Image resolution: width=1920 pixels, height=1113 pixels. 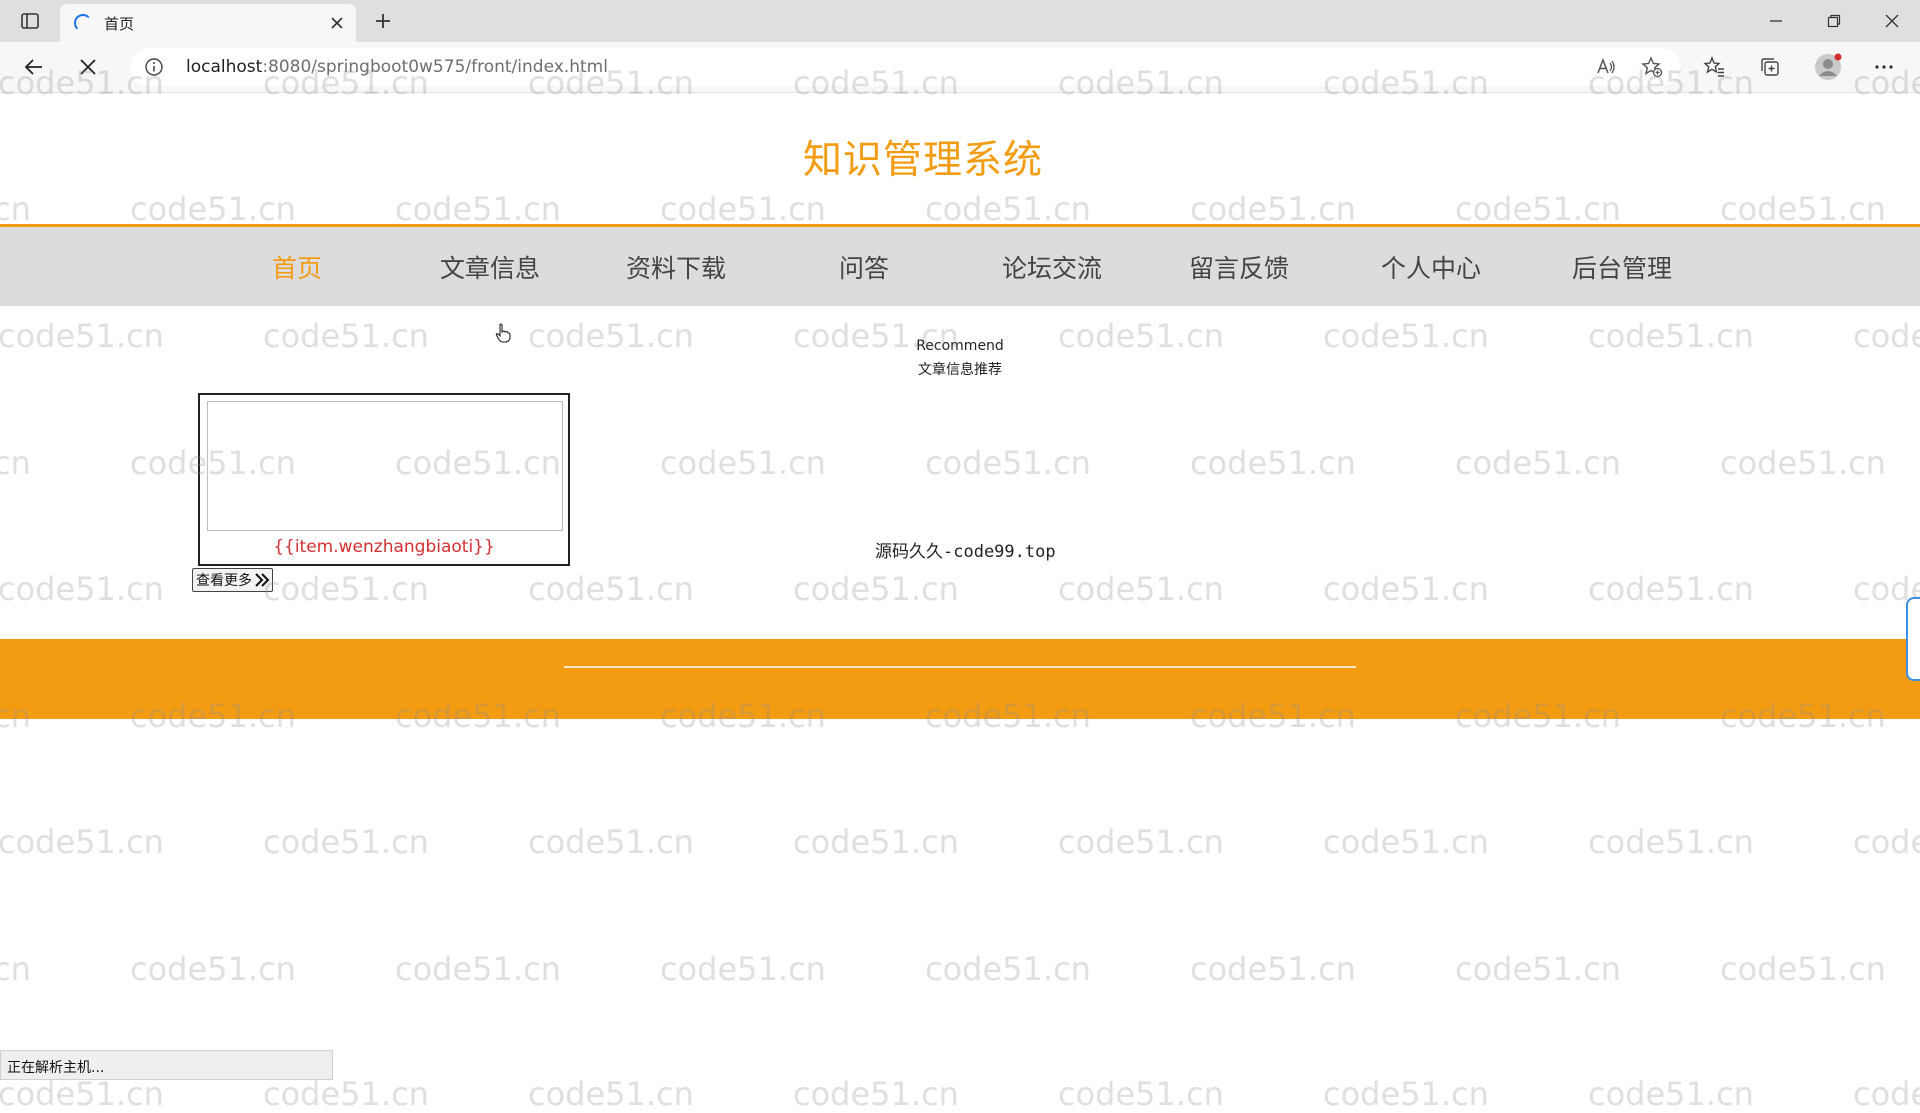 I want to click on add-favorite-button, so click(x=1652, y=67).